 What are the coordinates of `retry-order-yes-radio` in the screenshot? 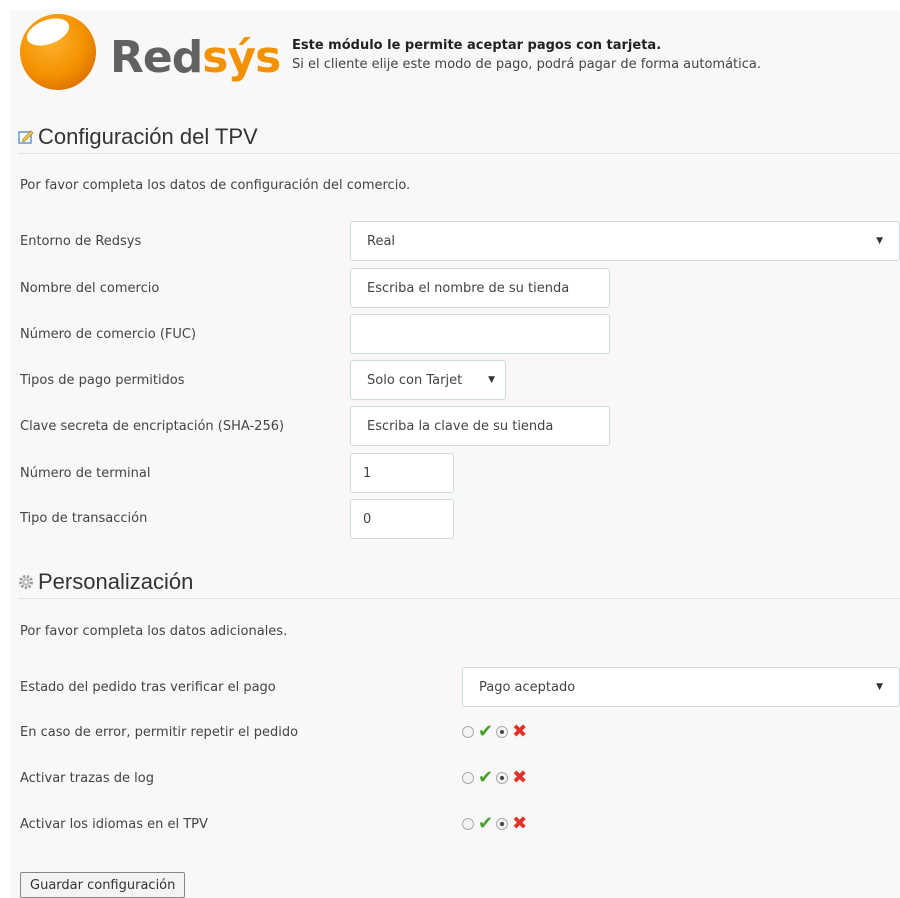 It's located at (468, 732).